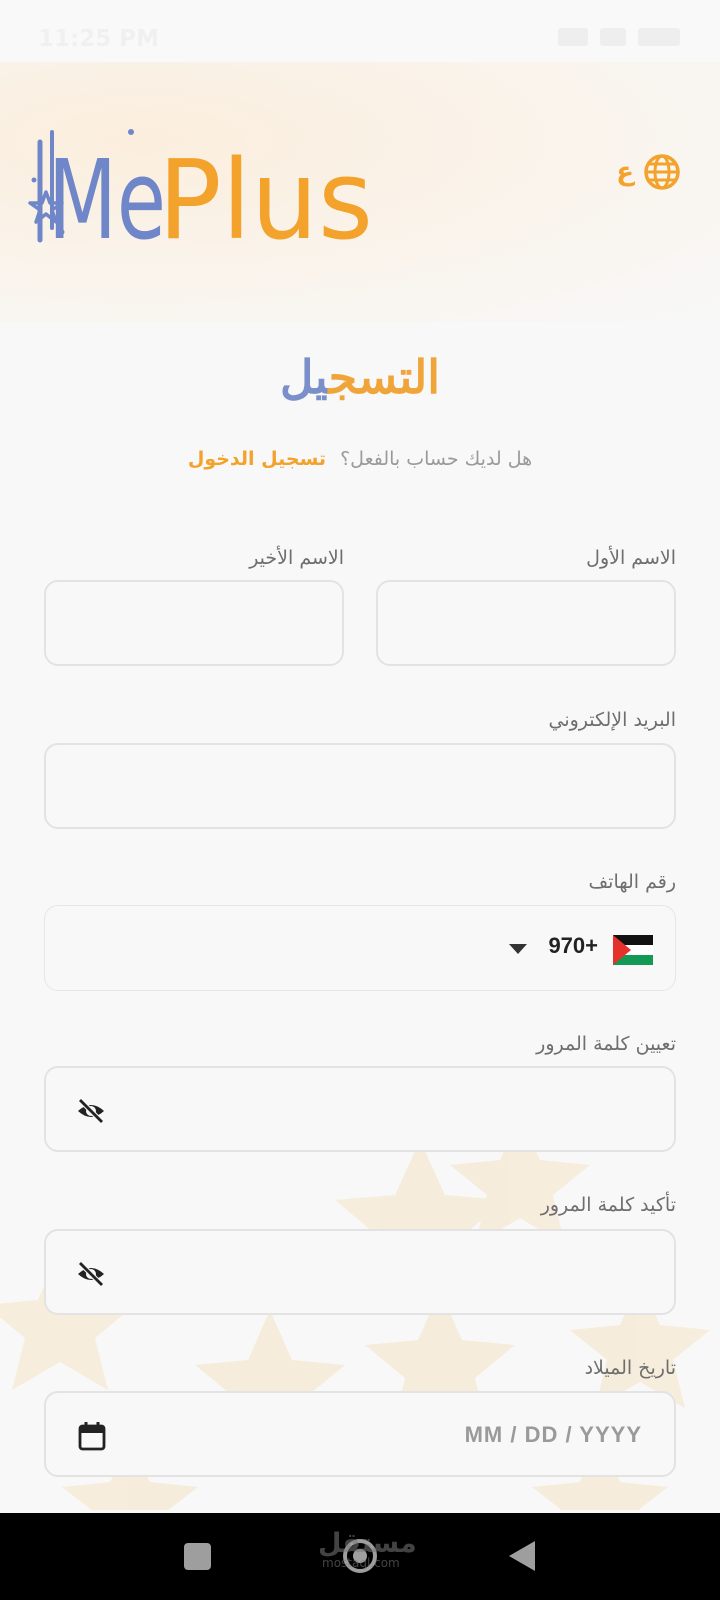  Describe the element at coordinates (633, 950) in the screenshot. I see `palestine-flag-icon` at that location.